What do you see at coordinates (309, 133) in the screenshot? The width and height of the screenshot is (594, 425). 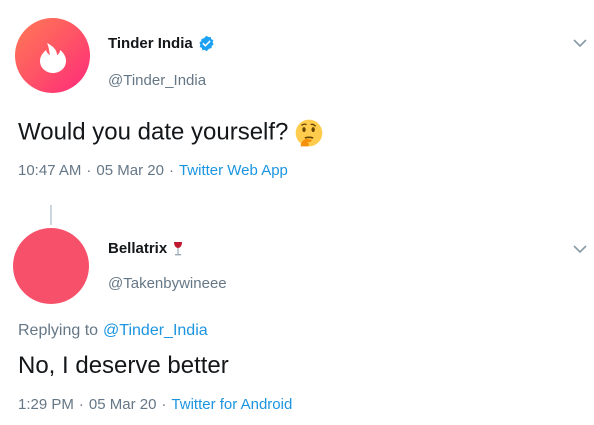 I see `thinking-face-emoji` at bounding box center [309, 133].